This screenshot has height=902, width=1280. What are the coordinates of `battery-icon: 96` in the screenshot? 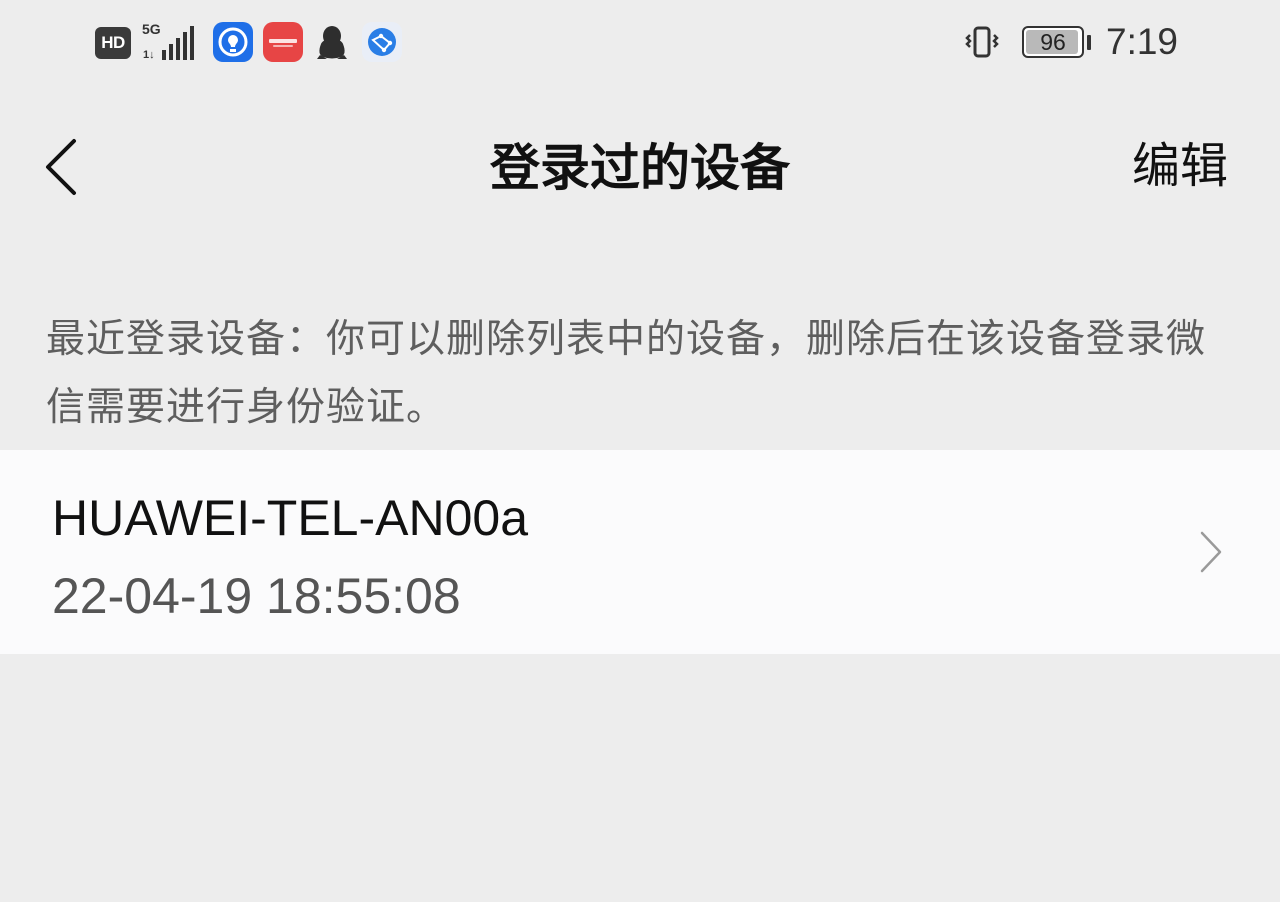 It's located at (1058, 43).